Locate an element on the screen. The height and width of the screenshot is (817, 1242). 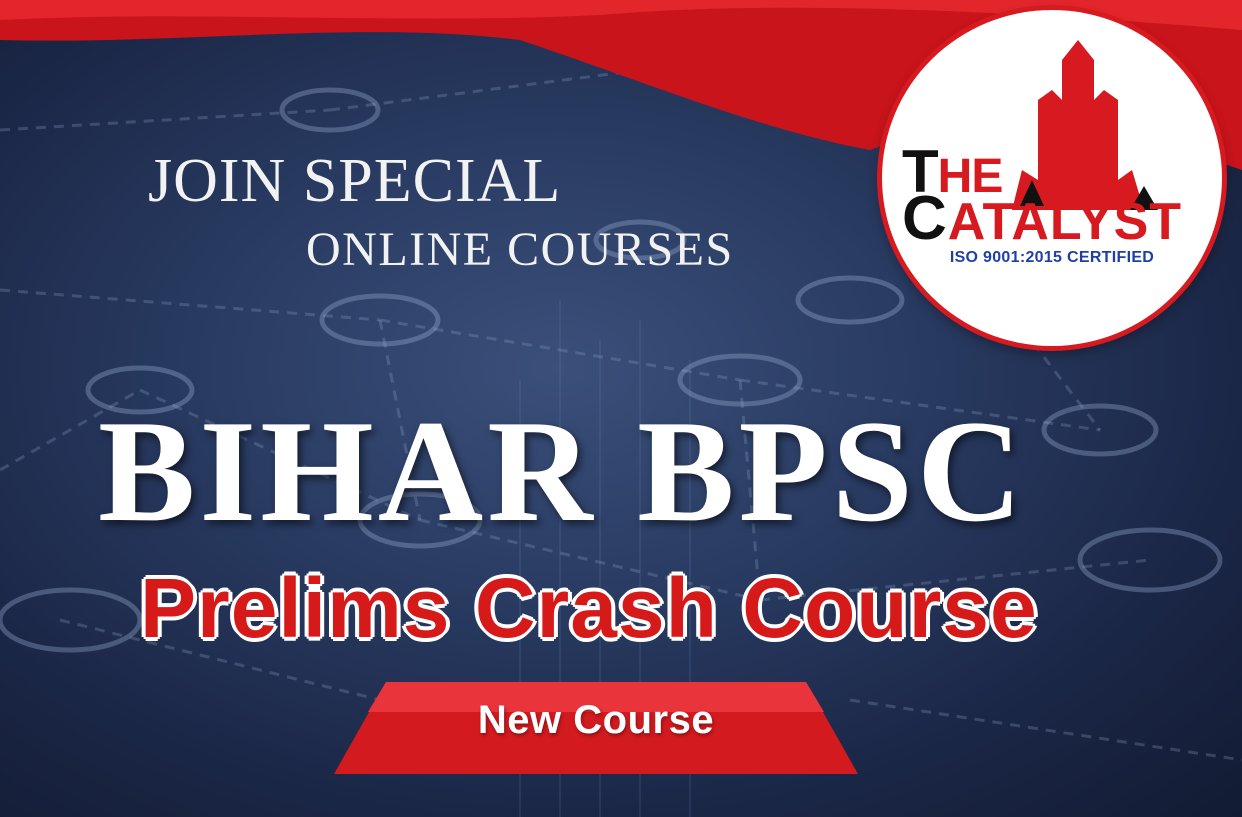
logo-rest-atalyst: ATALYST is located at coordinates (1065, 222).